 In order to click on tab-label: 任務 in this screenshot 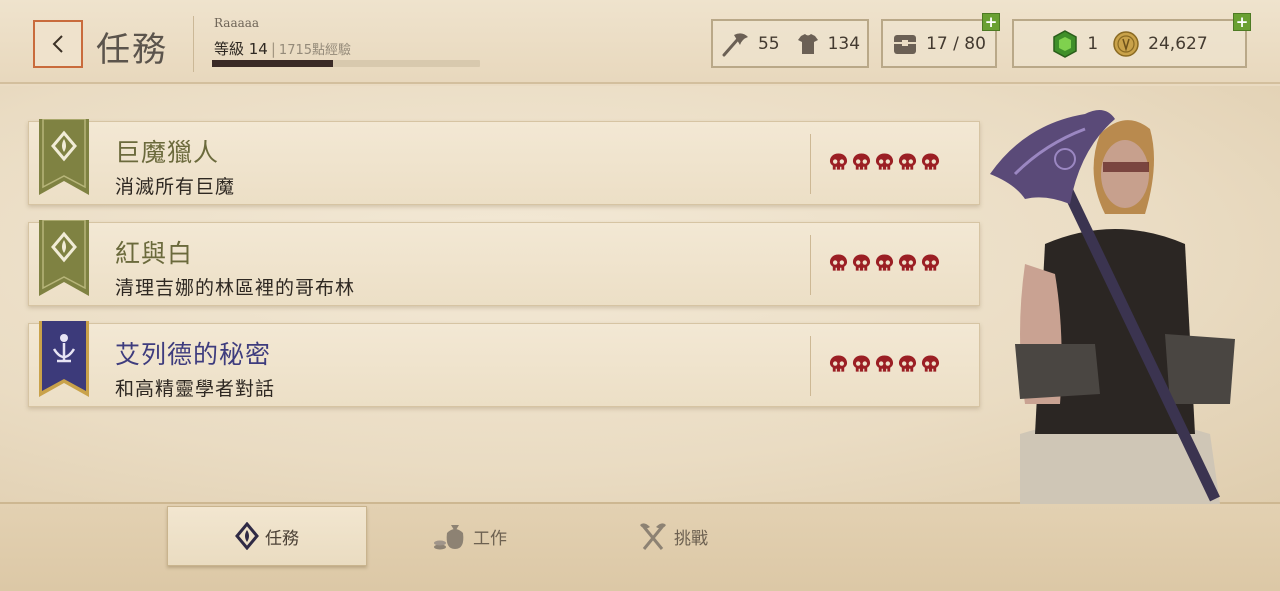, I will do `click(282, 538)`.